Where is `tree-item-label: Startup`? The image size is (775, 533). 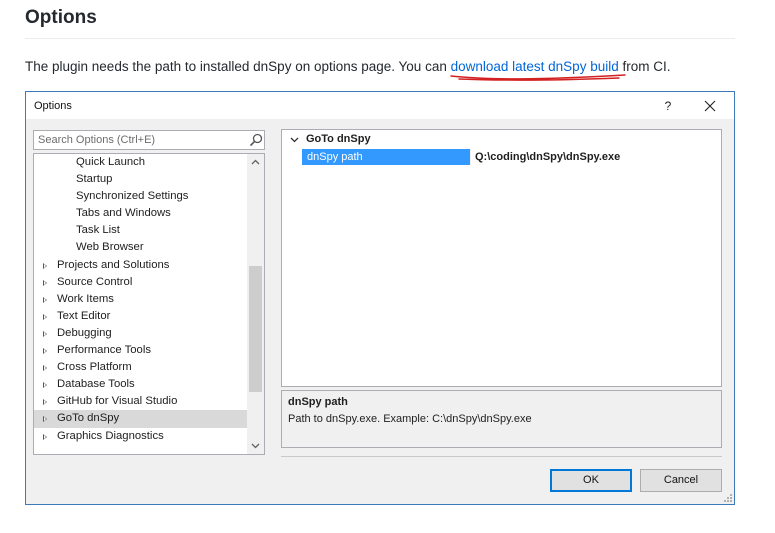
tree-item-label: Startup is located at coordinates (94, 179).